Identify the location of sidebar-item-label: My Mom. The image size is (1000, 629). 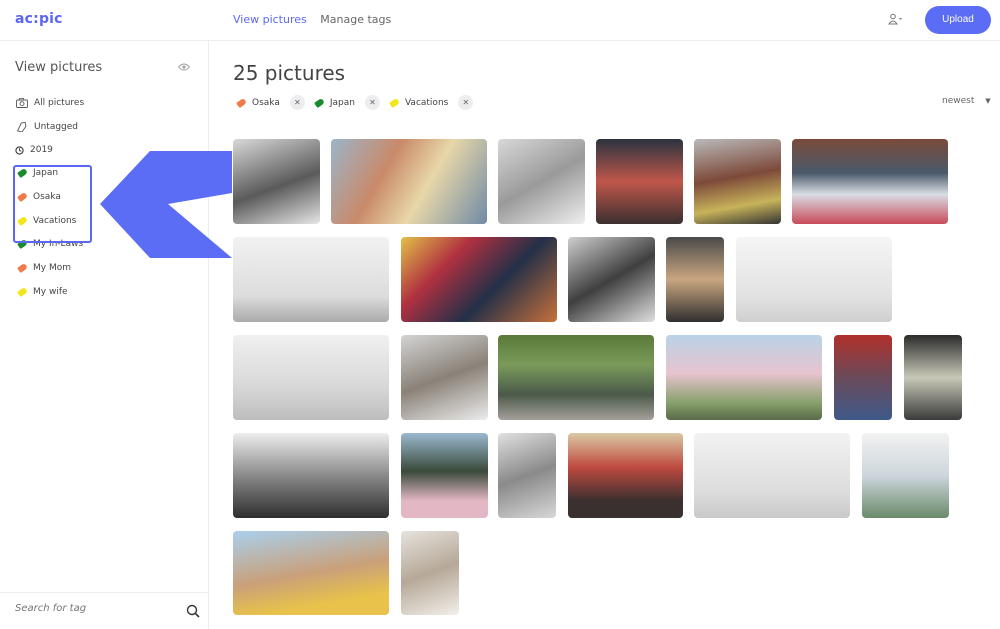
(52, 268).